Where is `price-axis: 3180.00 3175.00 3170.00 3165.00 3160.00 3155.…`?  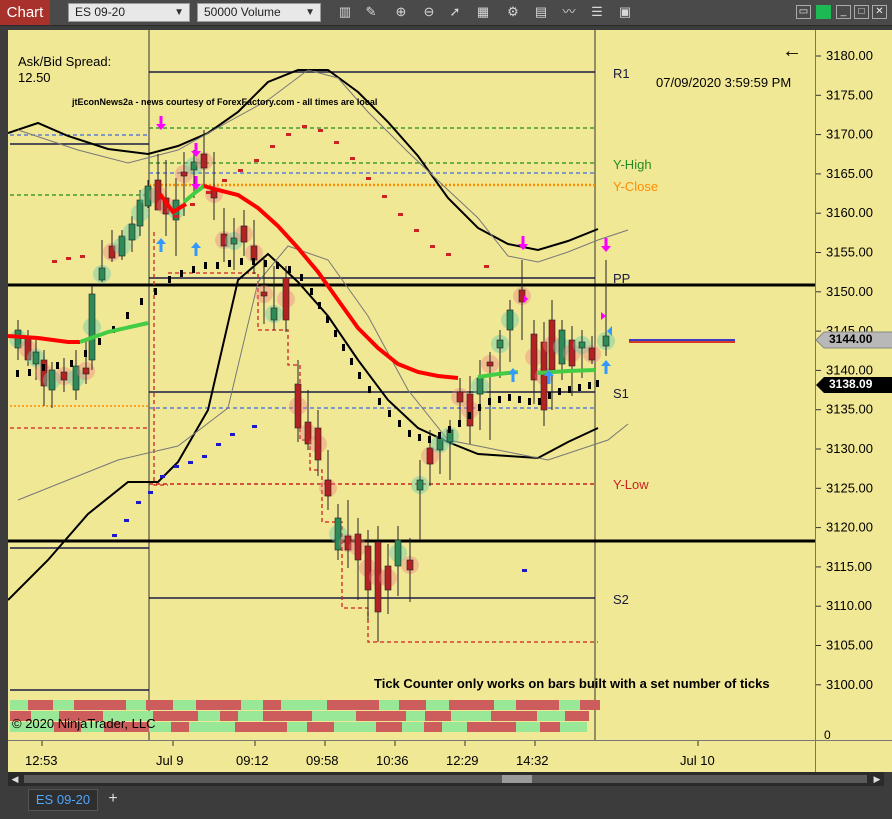
price-axis: 3180.00 3175.00 3170.00 3165.00 3160.00 3155.… is located at coordinates (853, 386).